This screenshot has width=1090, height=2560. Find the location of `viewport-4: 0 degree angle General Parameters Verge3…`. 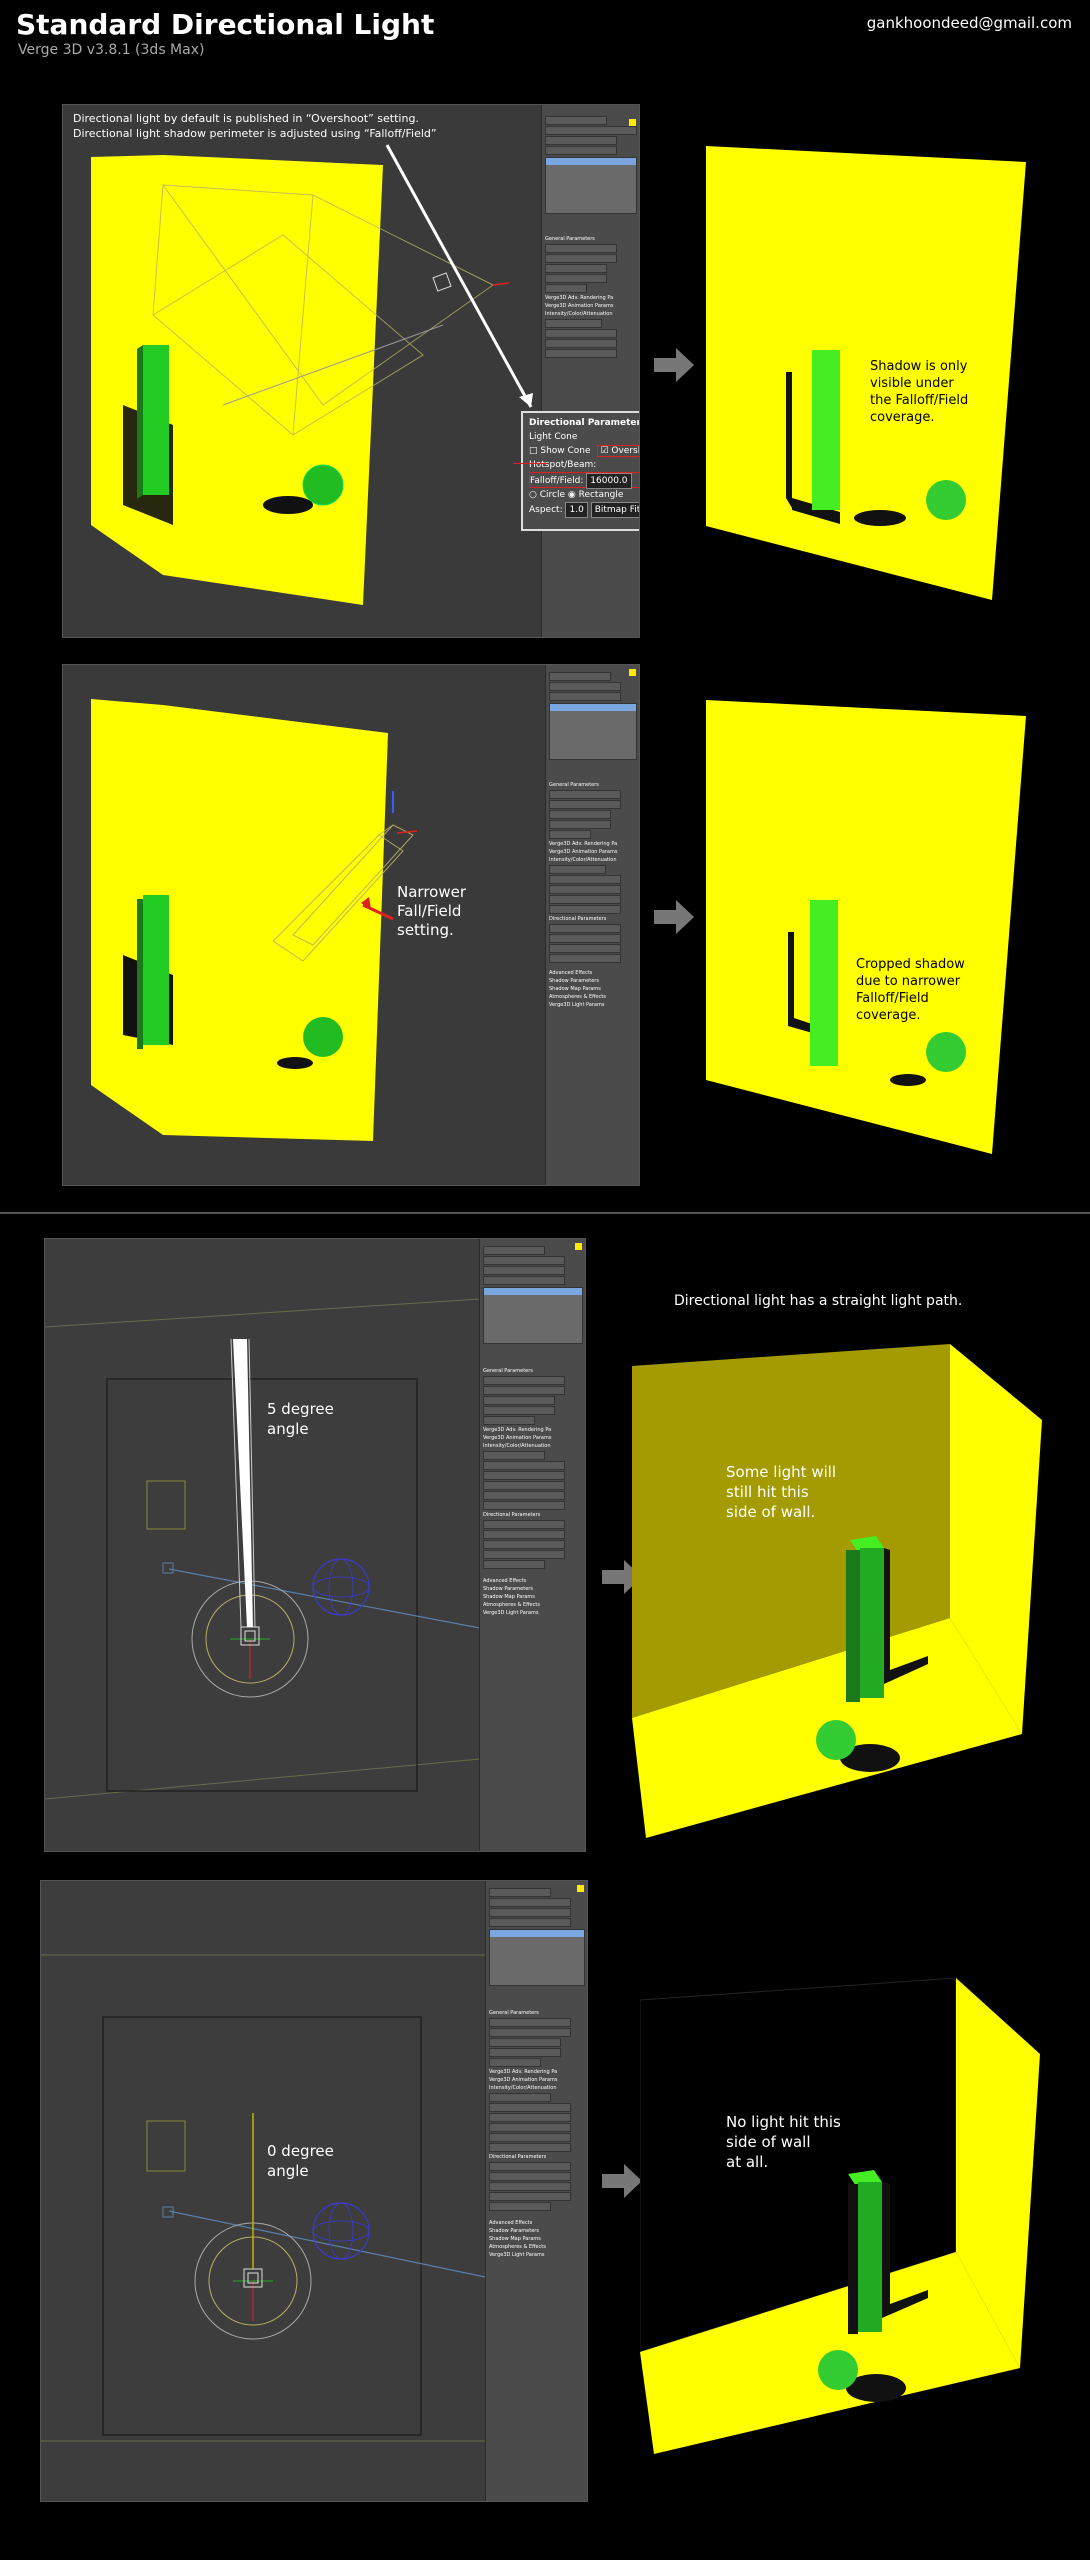

viewport-4: 0 degree angle General Parameters Verge3… is located at coordinates (314, 2191).